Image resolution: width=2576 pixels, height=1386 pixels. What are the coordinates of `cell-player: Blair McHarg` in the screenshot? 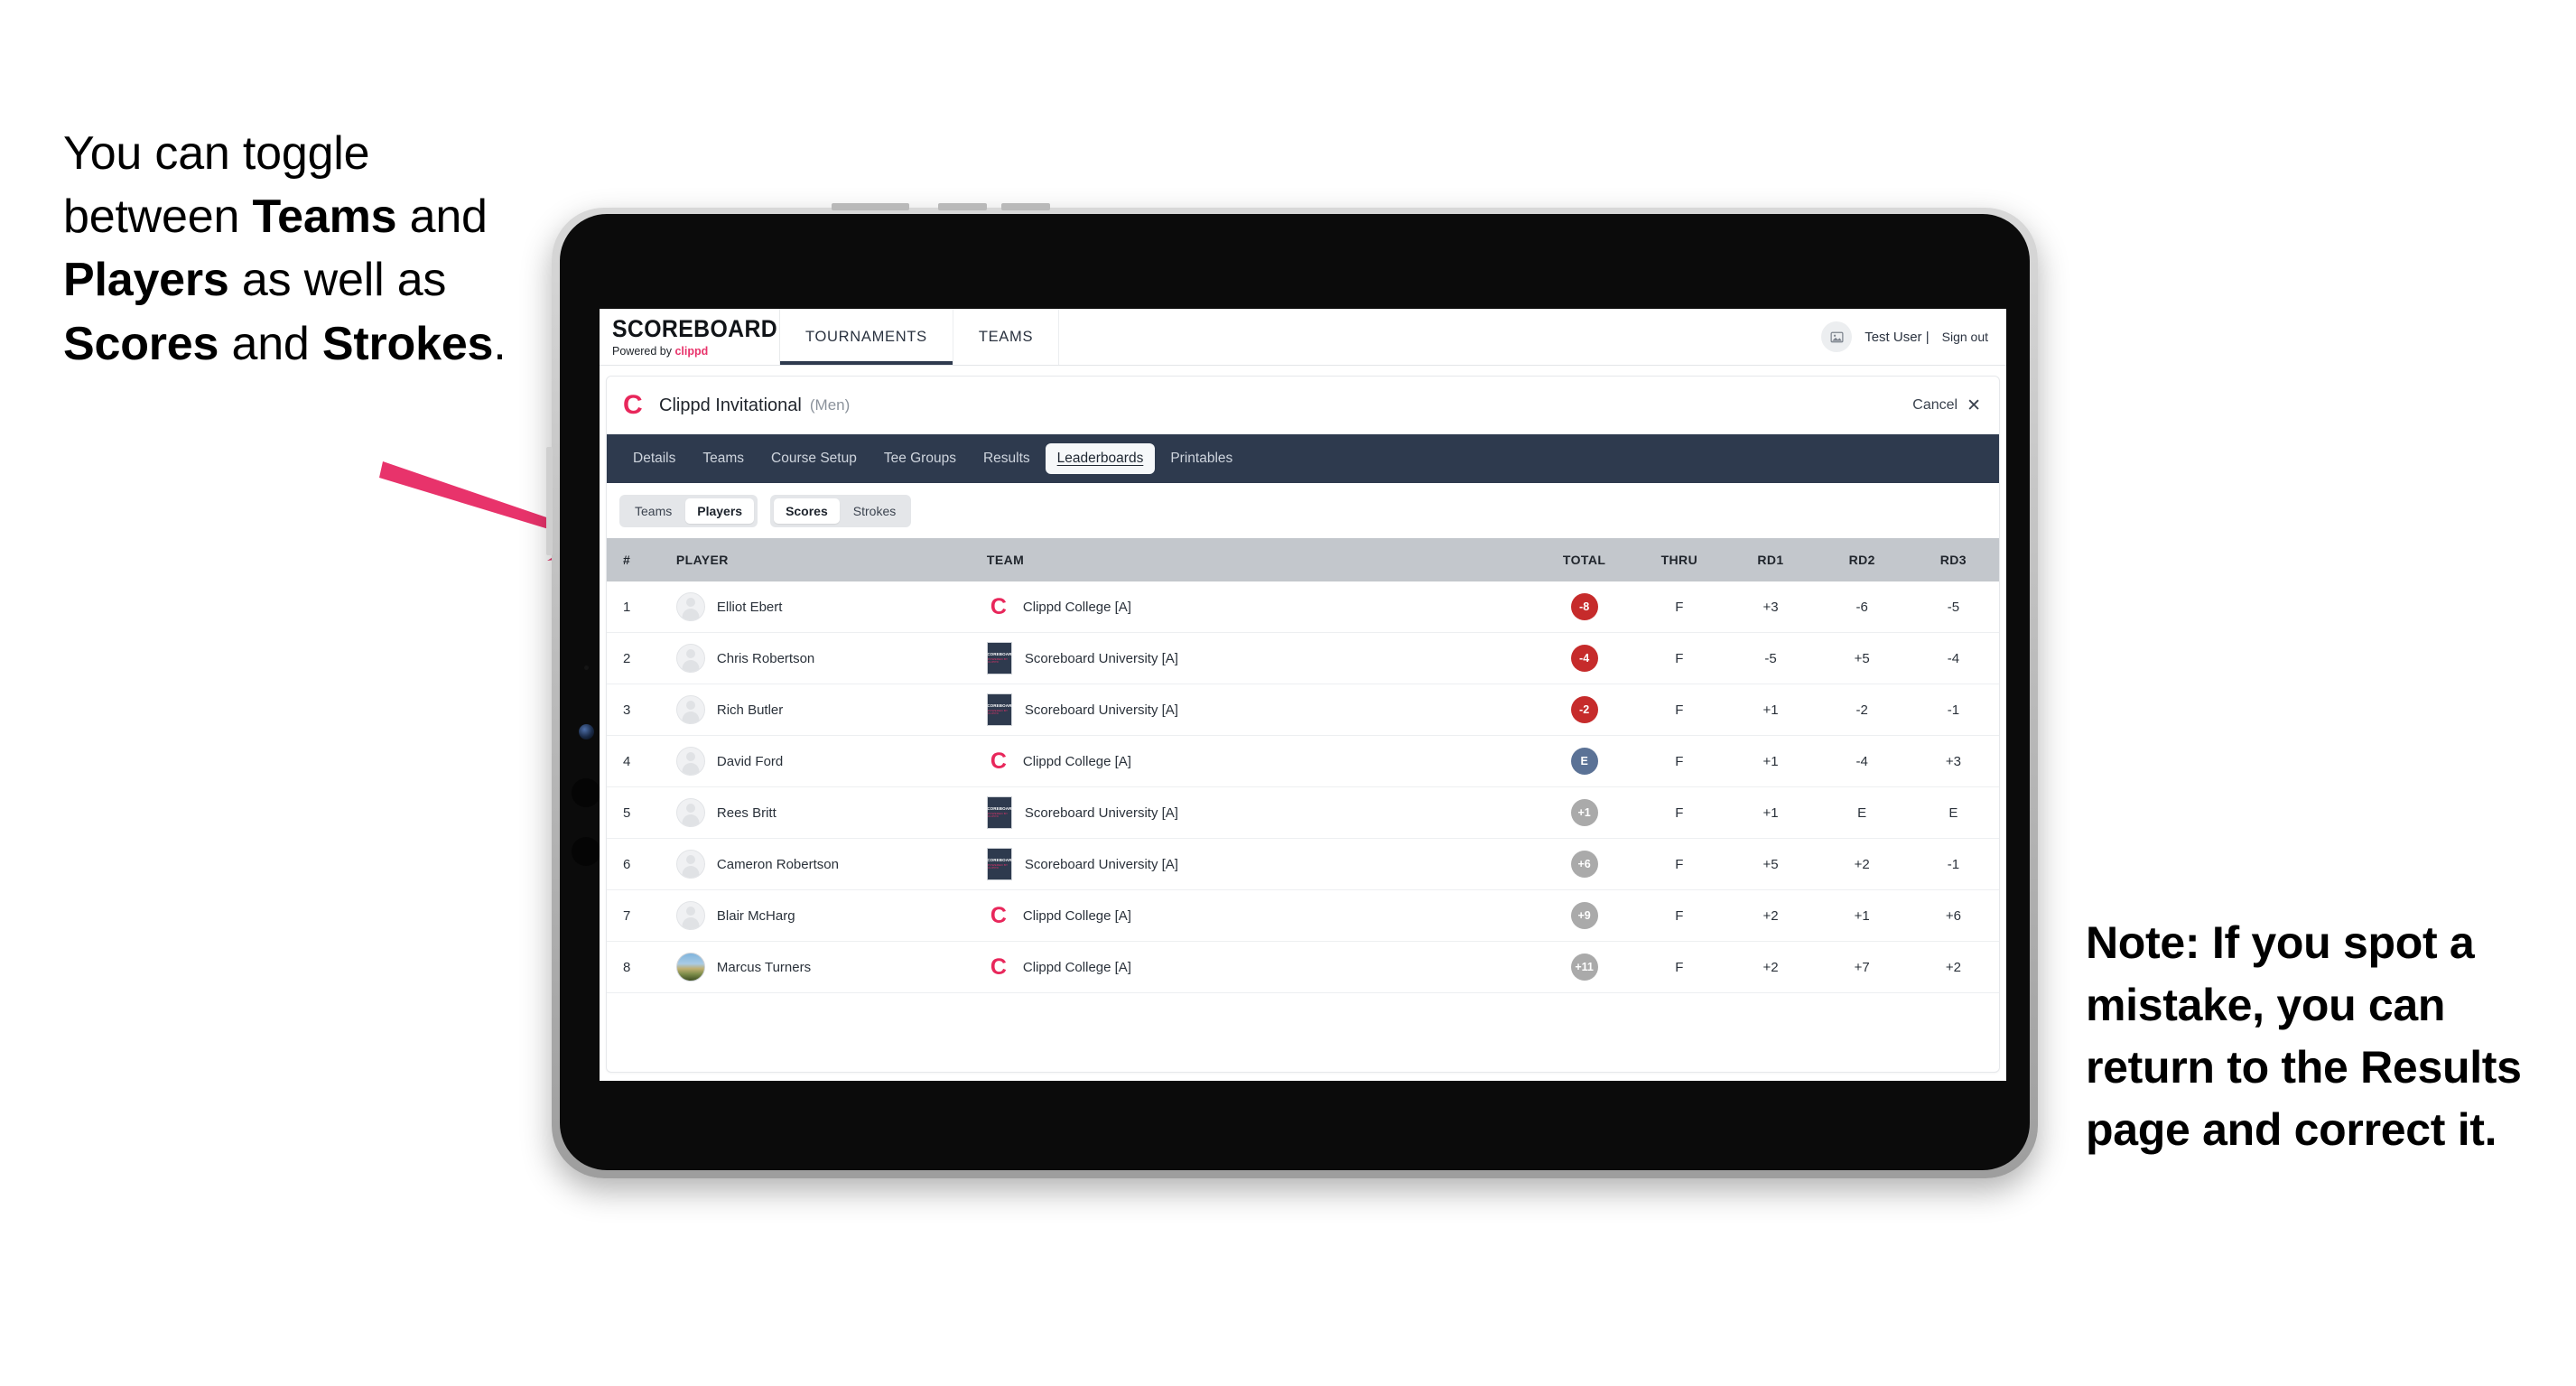 It's located at (831, 915).